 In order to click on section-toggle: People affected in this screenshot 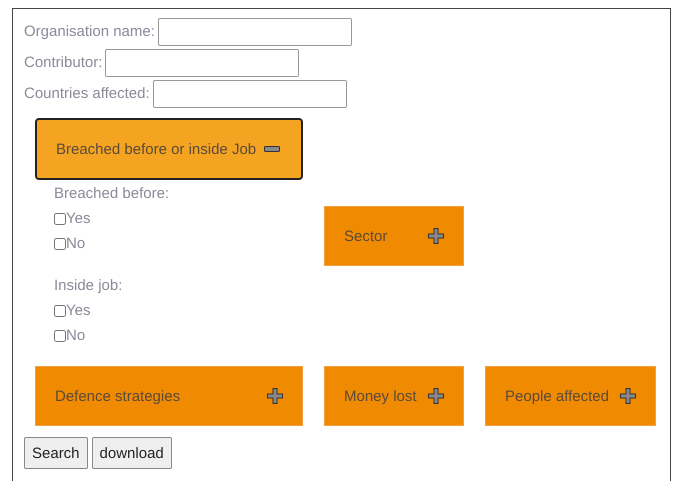, I will do `click(570, 396)`.